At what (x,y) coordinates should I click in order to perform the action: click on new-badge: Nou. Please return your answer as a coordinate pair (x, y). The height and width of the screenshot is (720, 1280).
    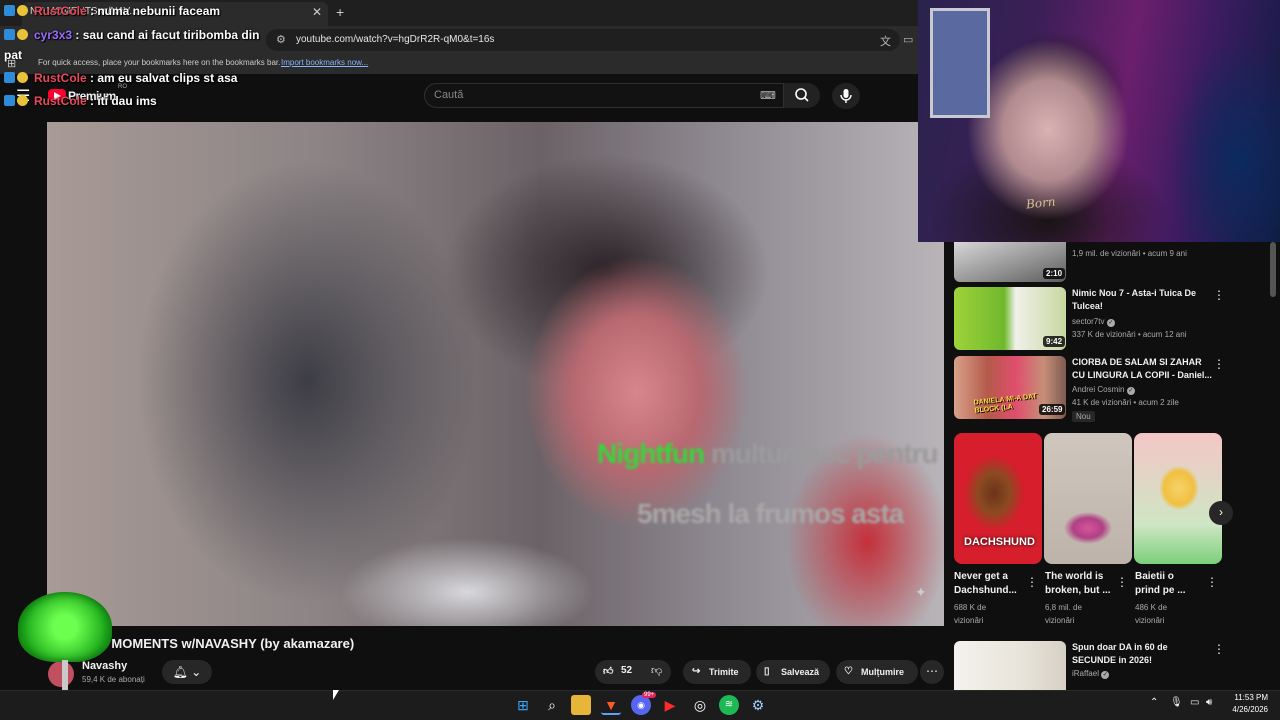
    Looking at the image, I should click on (1083, 416).